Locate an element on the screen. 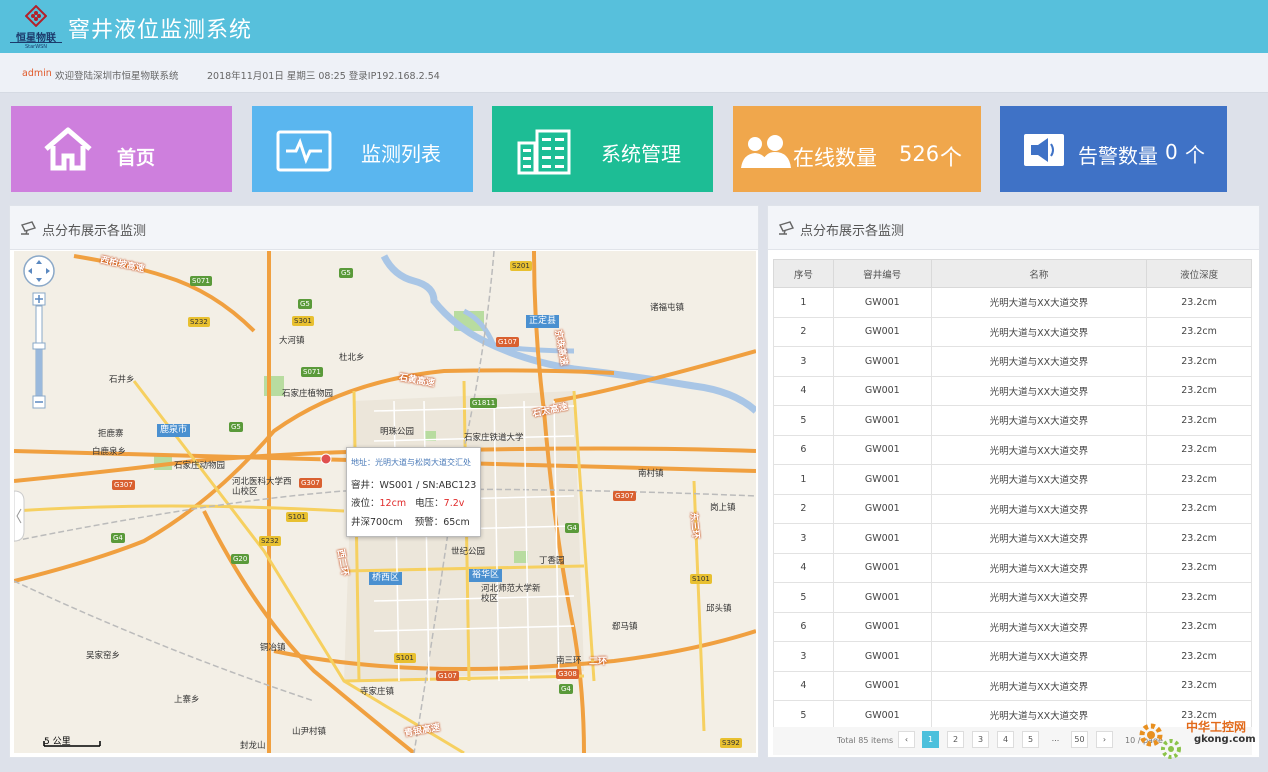  map-label: 石家庄动物园 is located at coordinates (200, 466).